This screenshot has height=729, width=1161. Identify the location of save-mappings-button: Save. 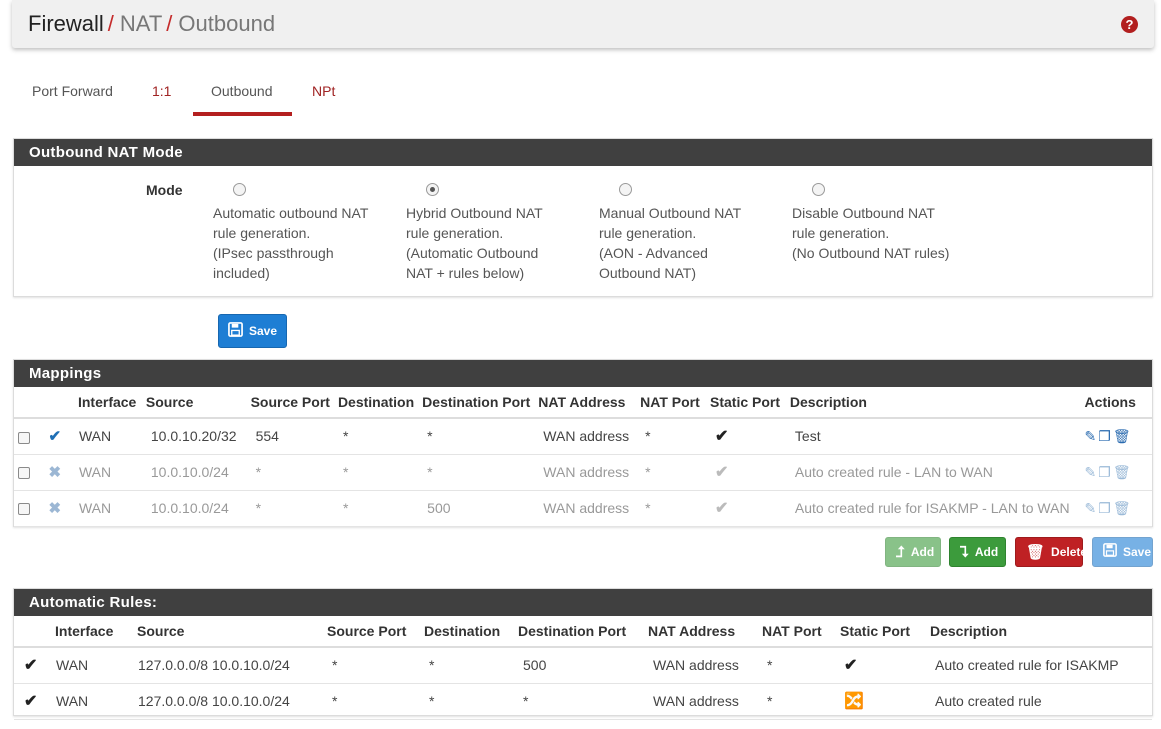
(1122, 552).